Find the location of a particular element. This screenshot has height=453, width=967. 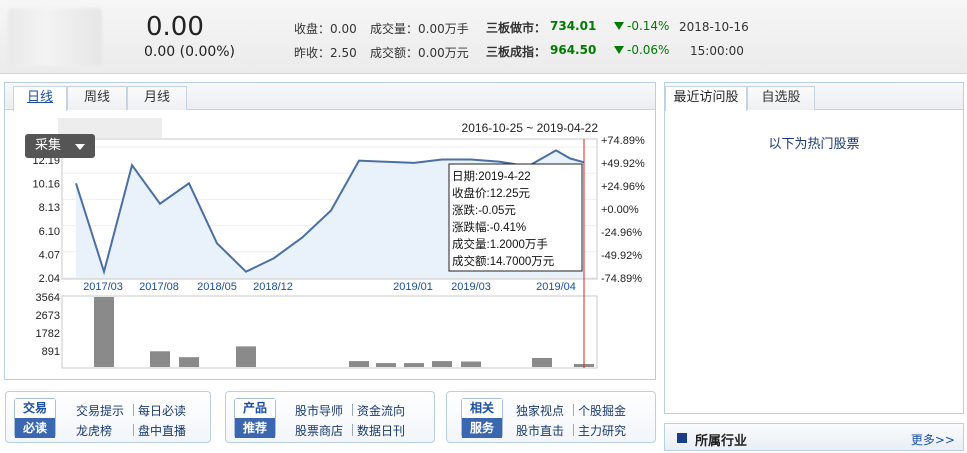

service-links-box: 相关 服务 独家视点 个股掘金 股市直击 主力研究 is located at coordinates (551, 417).